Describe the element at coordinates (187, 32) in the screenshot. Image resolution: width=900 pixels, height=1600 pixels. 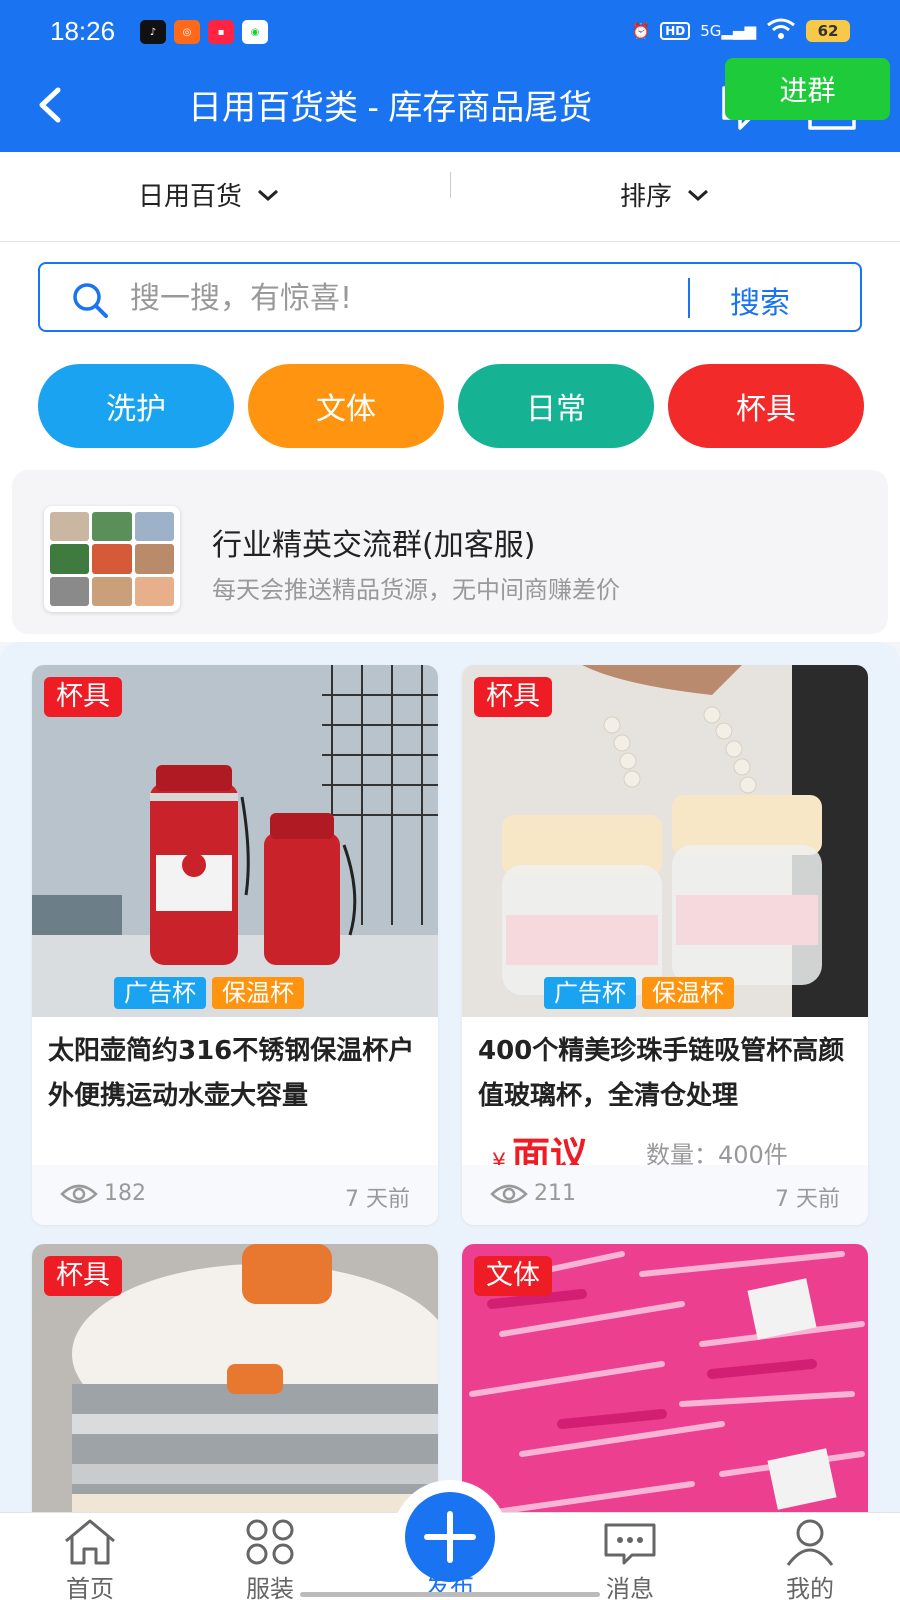
I see `app-icon-orange: ◎` at that location.